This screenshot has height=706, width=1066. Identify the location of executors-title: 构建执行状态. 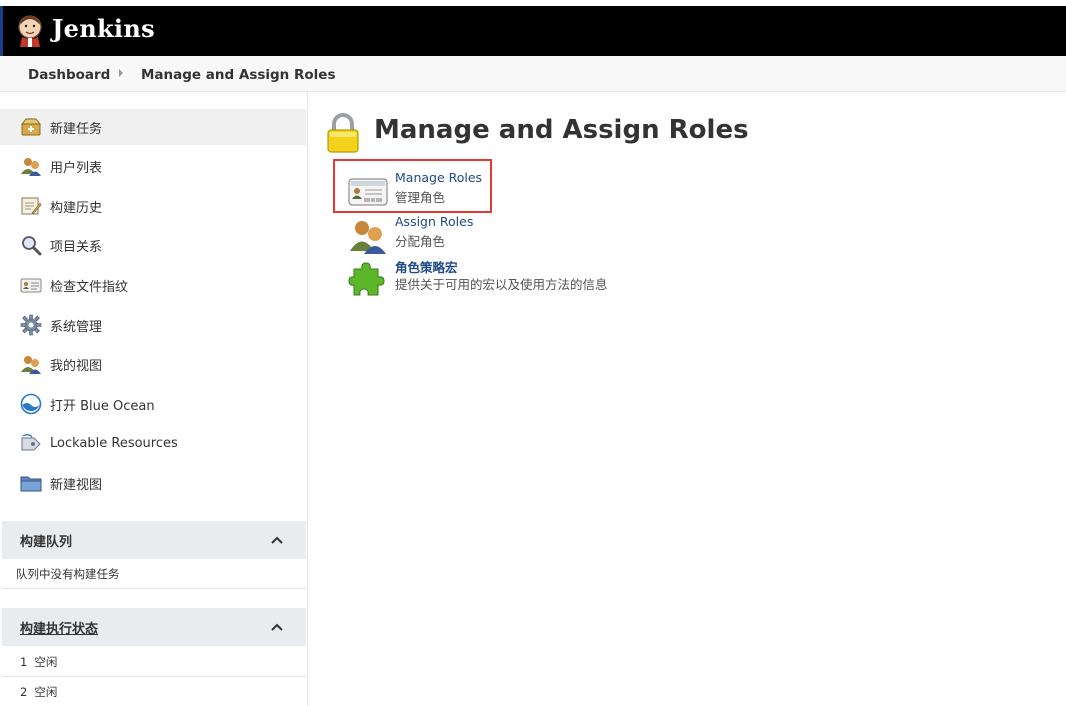
(59, 627).